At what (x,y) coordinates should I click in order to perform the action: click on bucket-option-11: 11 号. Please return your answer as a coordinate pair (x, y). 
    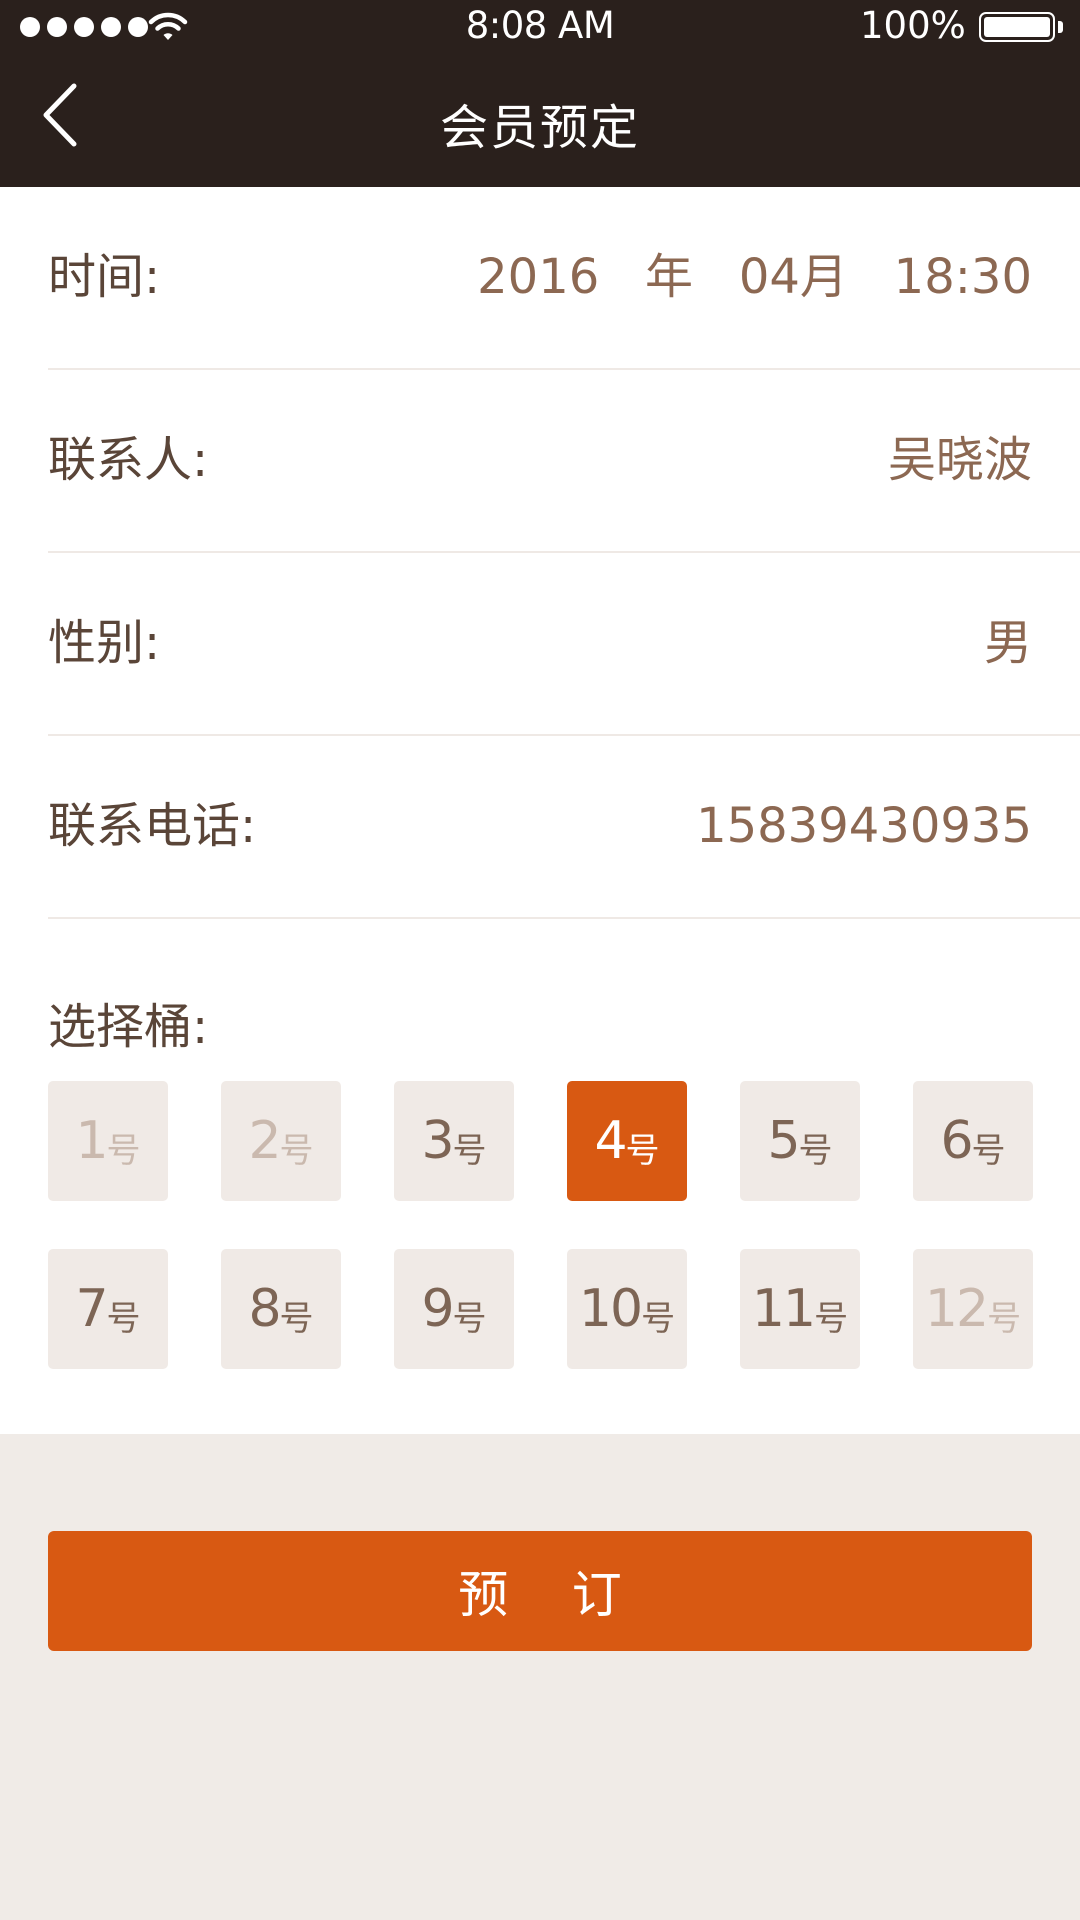
    Looking at the image, I should click on (800, 1309).